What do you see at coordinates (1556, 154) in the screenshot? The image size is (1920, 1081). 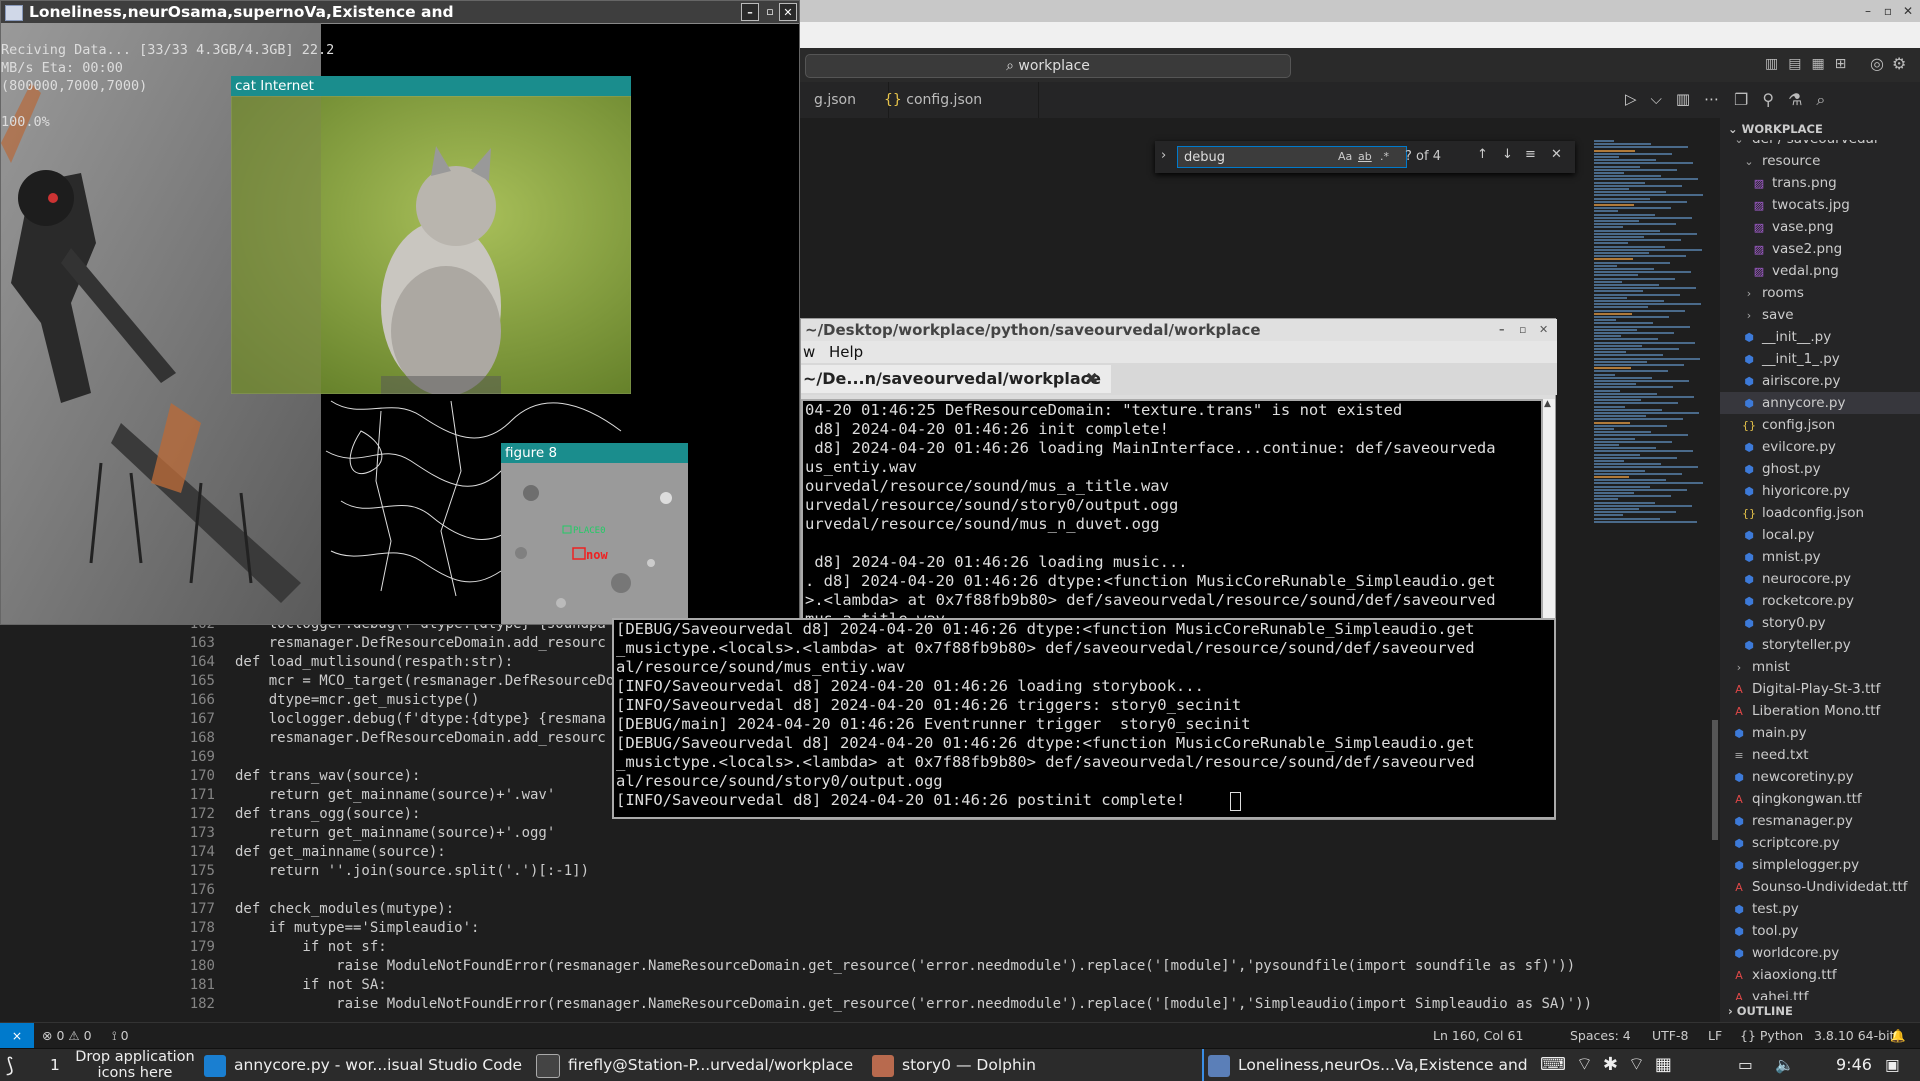 I see `close-find-icon: ✕` at bounding box center [1556, 154].